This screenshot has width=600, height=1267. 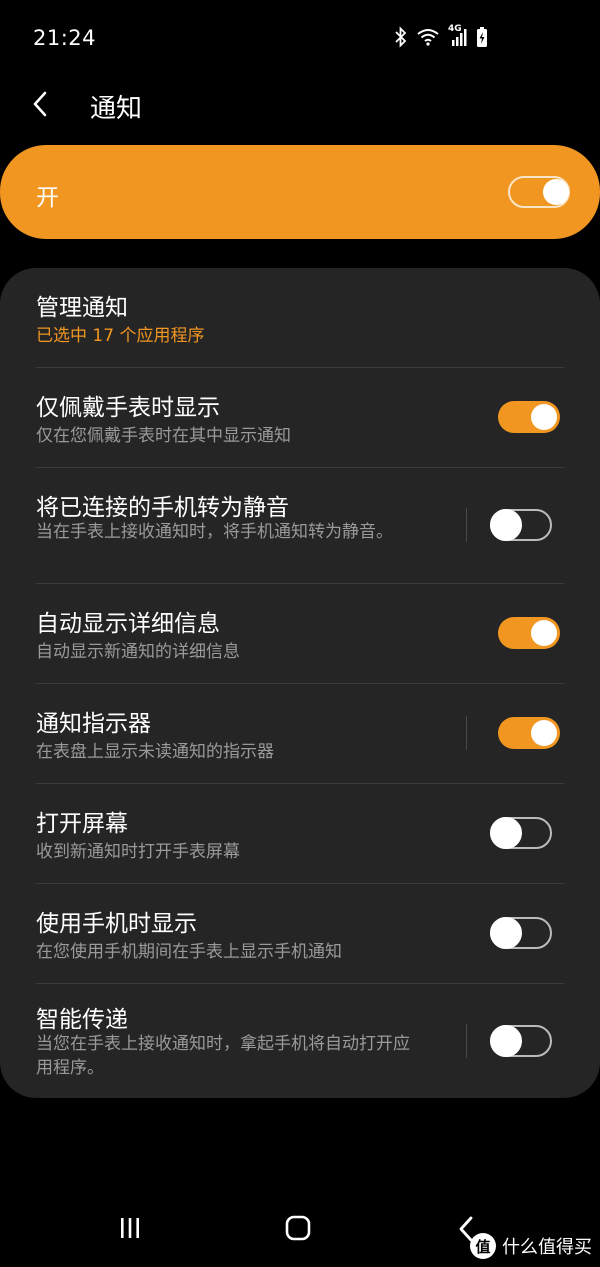 What do you see at coordinates (539, 192) in the screenshot?
I see `master-switch` at bounding box center [539, 192].